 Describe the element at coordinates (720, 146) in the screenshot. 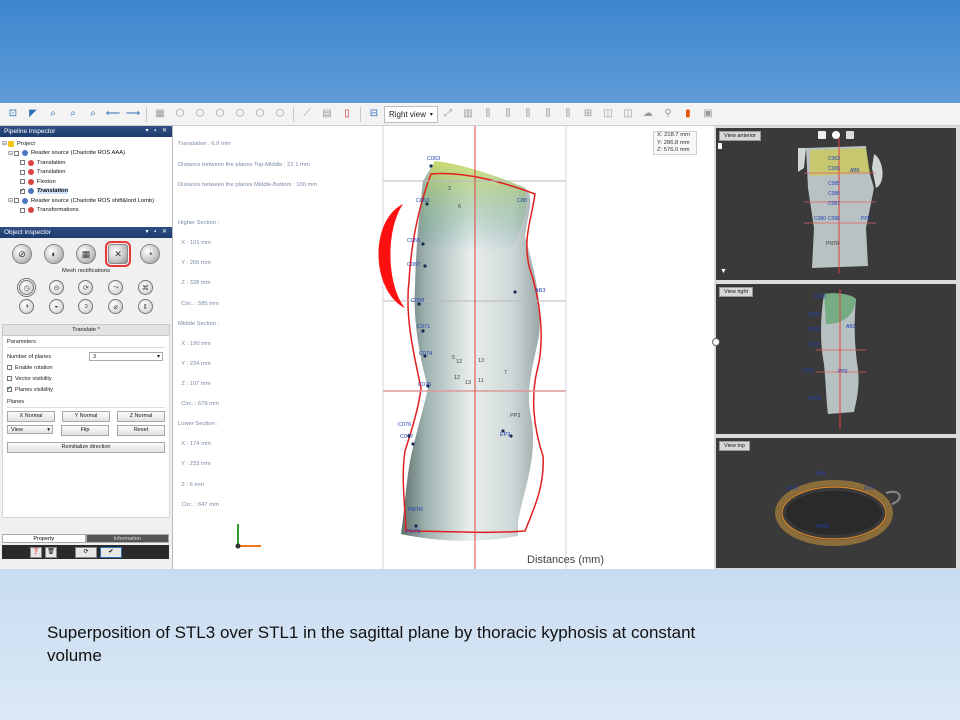

I see `scroll-marker-icon` at that location.